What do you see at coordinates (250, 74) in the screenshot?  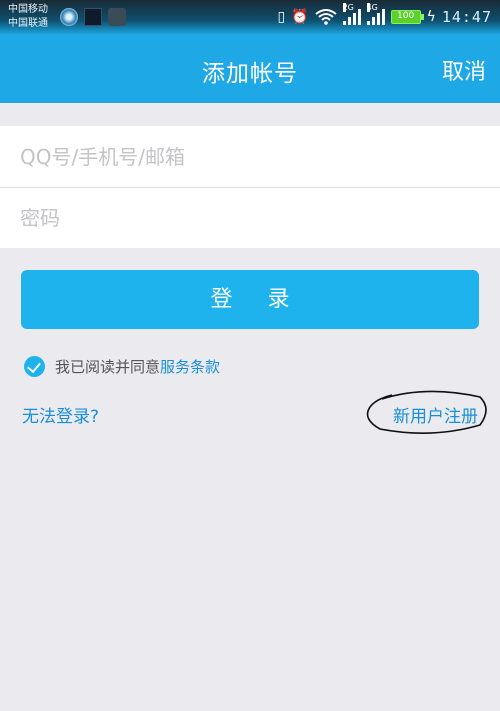 I see `page-title: 添加帐号` at bounding box center [250, 74].